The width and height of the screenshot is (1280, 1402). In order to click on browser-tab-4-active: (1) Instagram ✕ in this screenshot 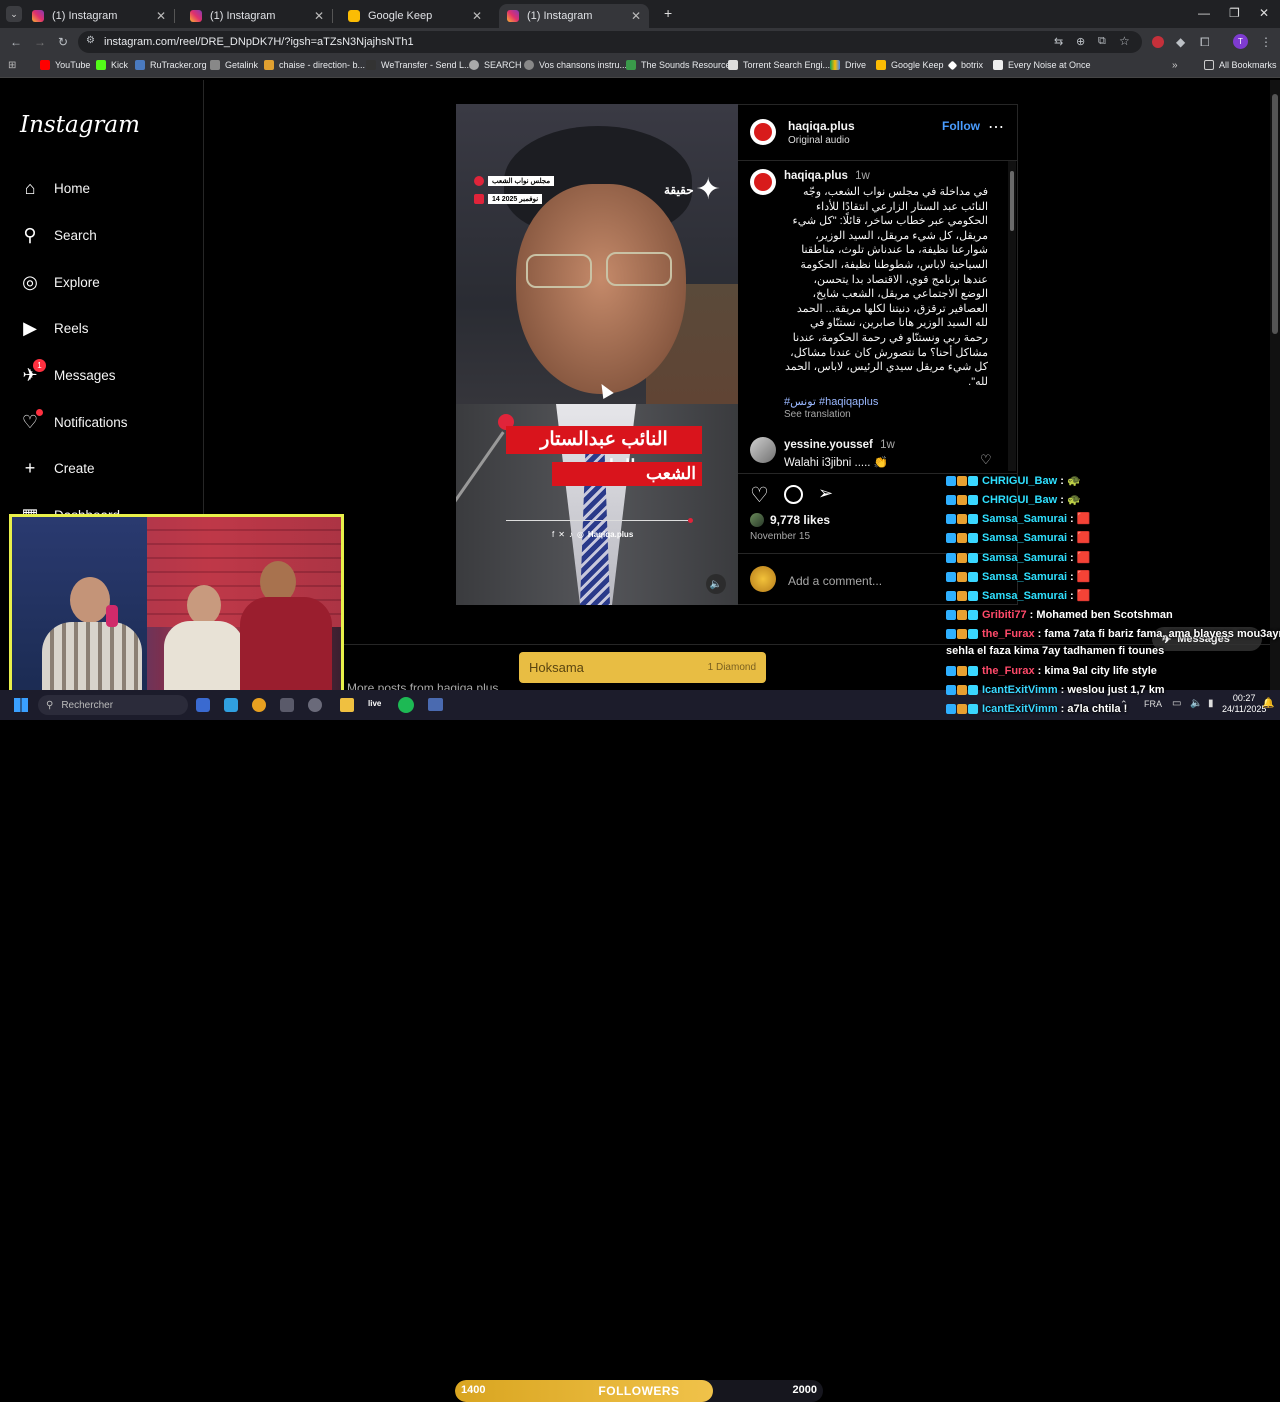, I will do `click(574, 16)`.